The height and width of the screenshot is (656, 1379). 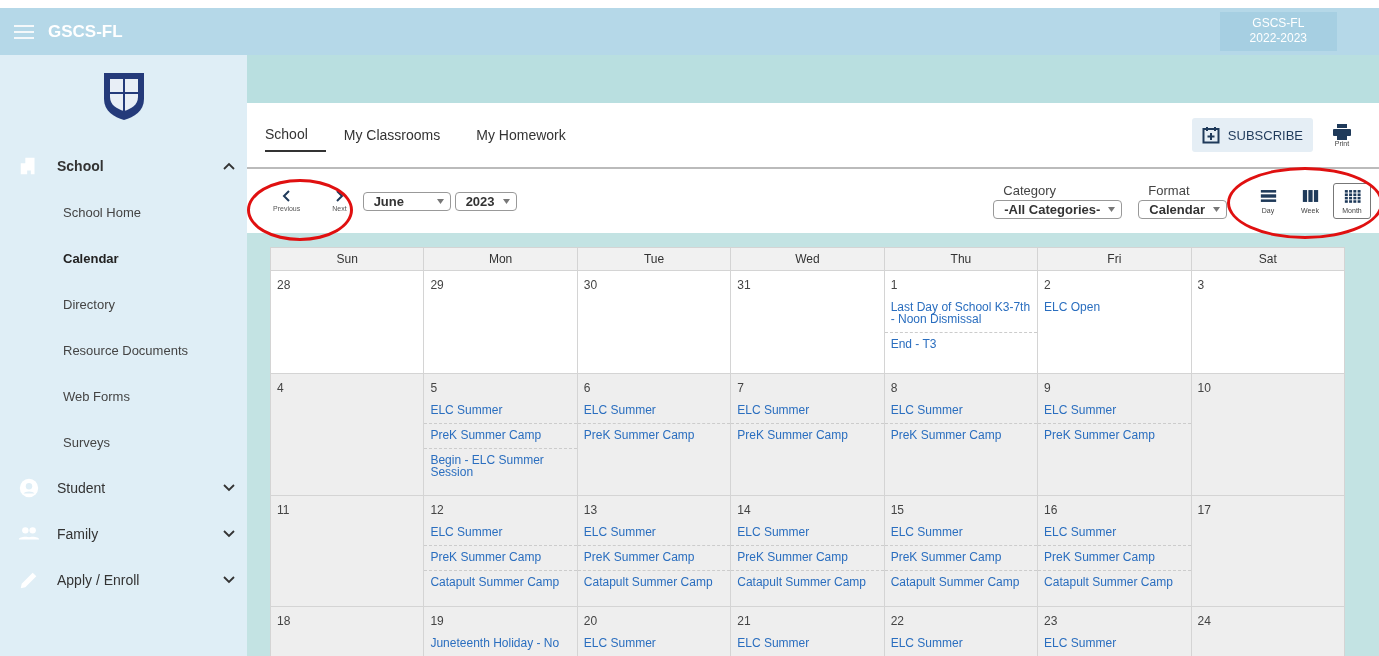 What do you see at coordinates (807, 259) in the screenshot?
I see `weekday-header: Wed` at bounding box center [807, 259].